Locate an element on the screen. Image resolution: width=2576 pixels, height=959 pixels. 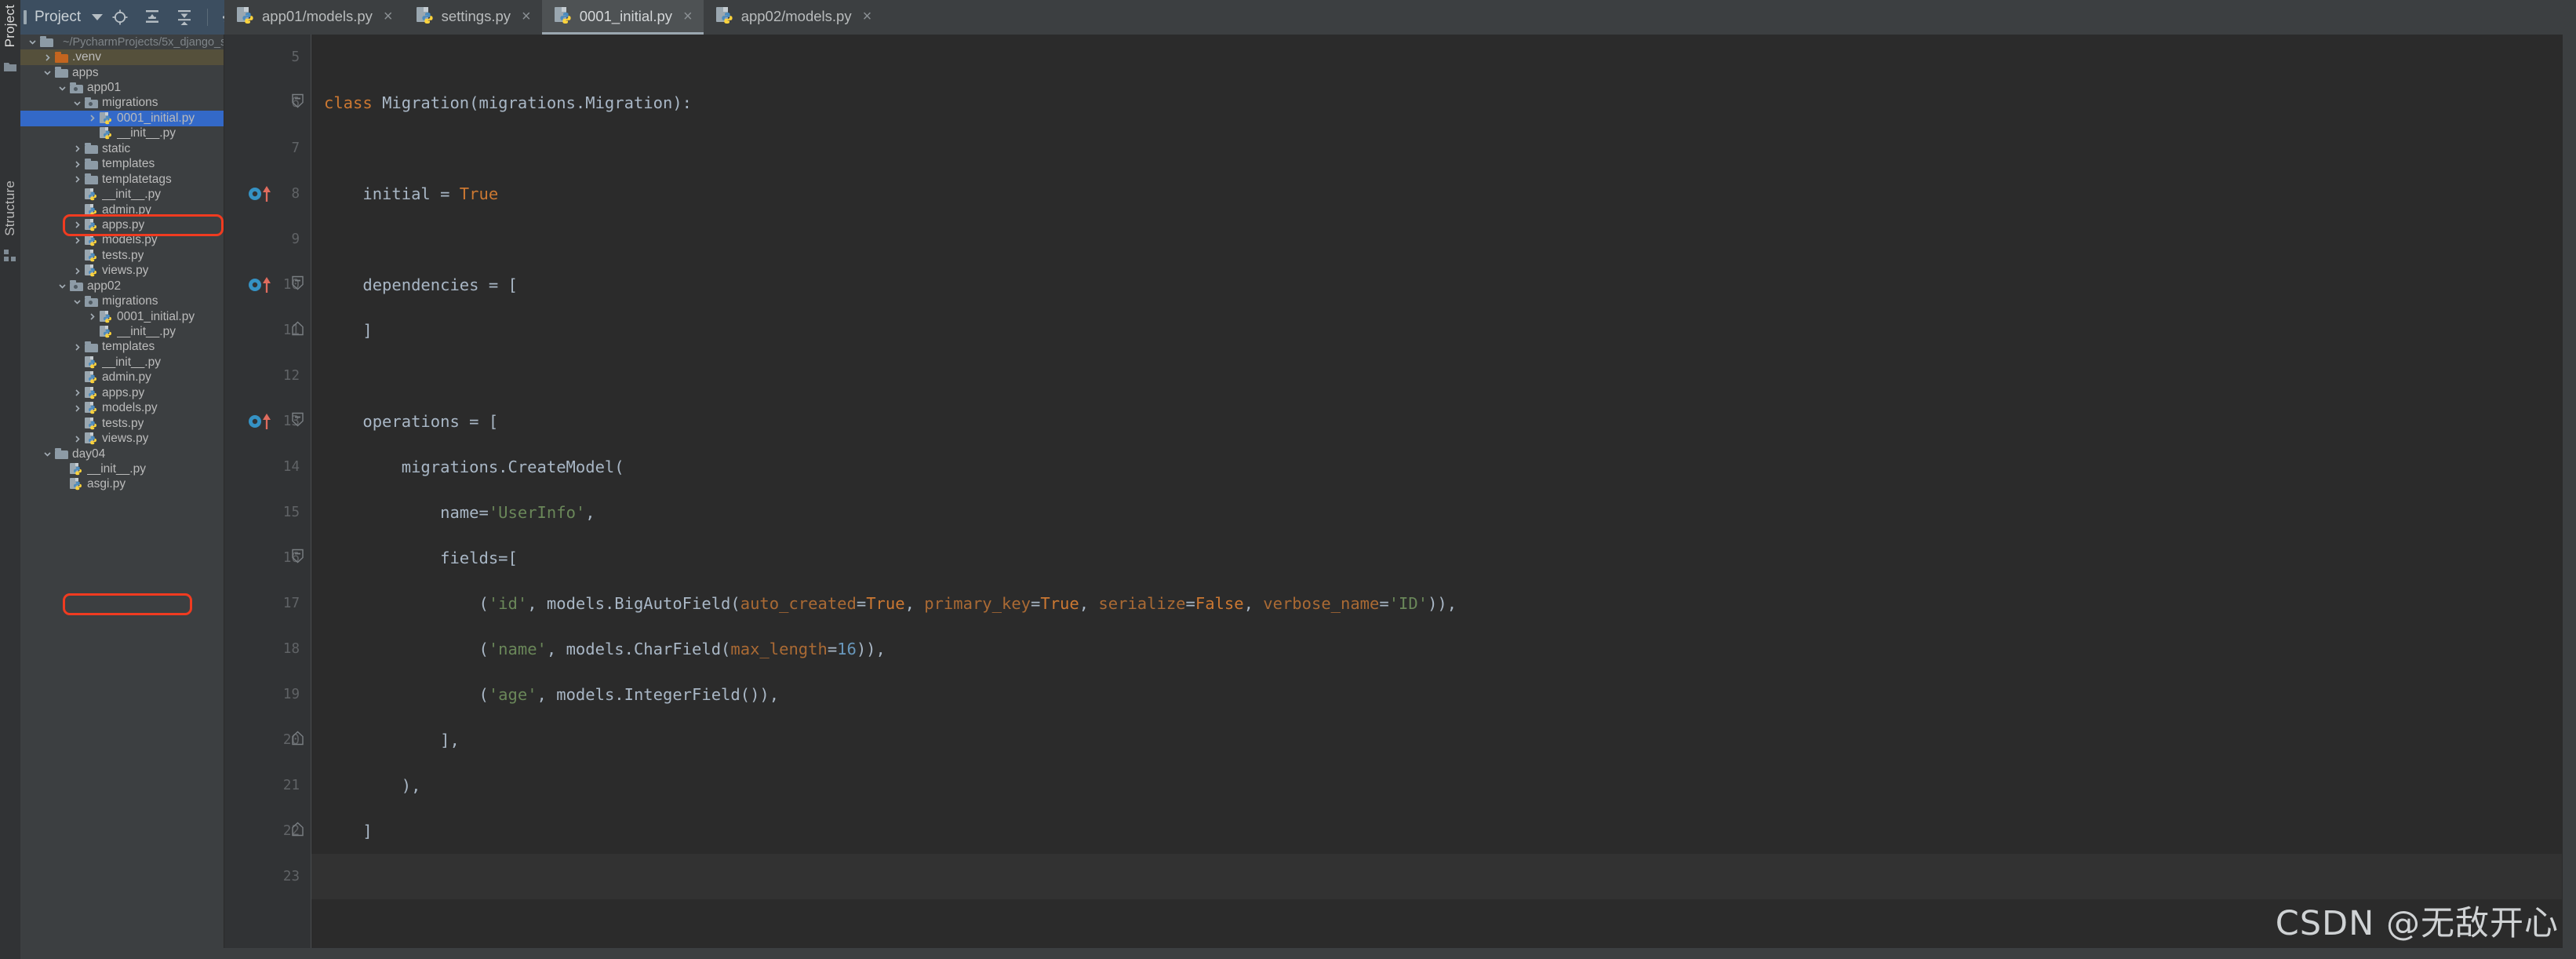
tree-item-templatetags: templatetags is located at coordinates (122, 179).